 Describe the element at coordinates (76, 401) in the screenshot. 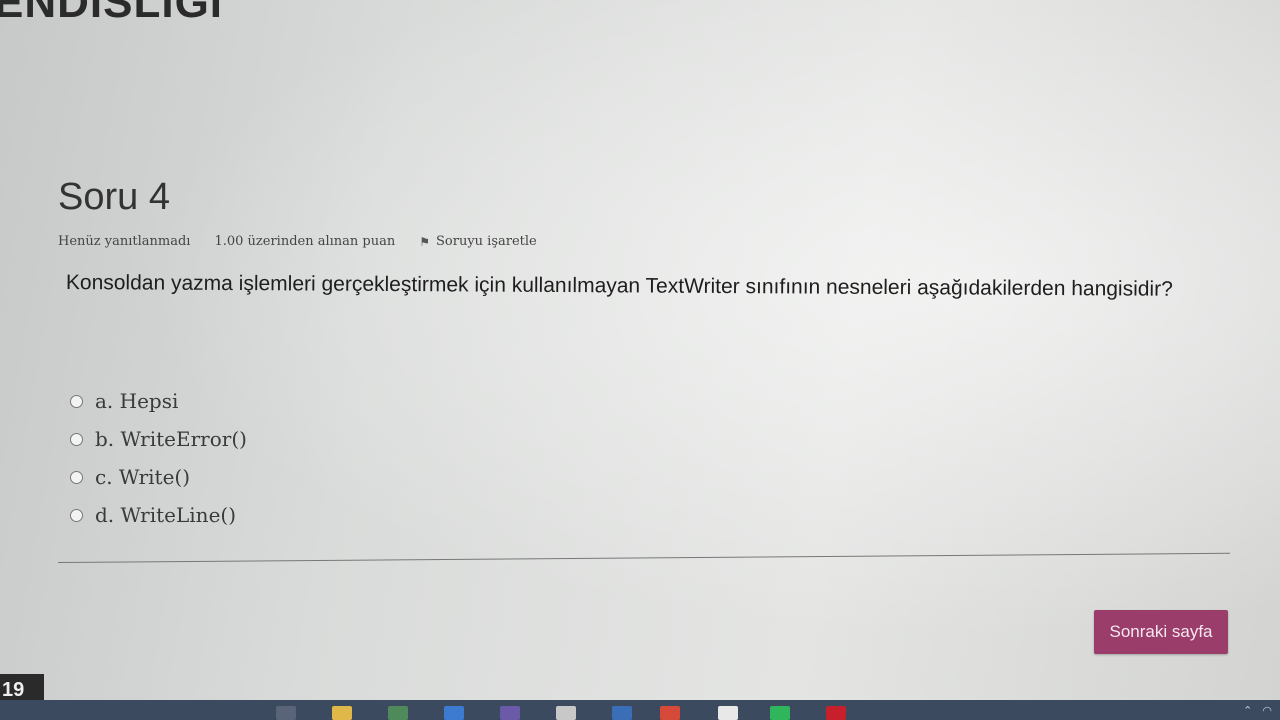

I see `radio-button-a` at that location.